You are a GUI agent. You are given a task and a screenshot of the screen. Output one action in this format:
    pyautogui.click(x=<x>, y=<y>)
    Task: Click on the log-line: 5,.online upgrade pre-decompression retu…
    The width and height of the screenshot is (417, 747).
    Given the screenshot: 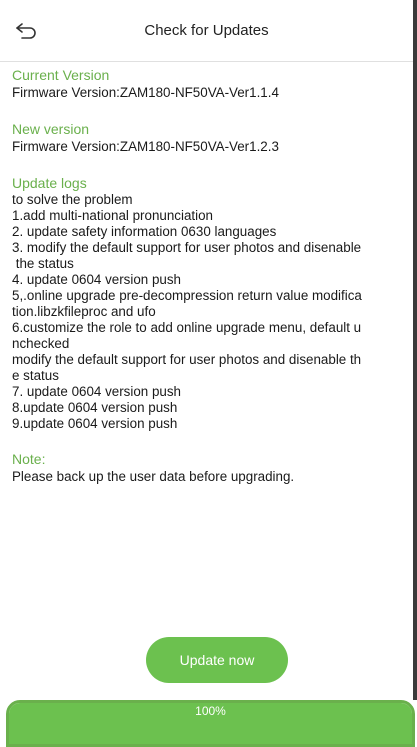 What is the action you would take?
    pyautogui.click(x=187, y=295)
    